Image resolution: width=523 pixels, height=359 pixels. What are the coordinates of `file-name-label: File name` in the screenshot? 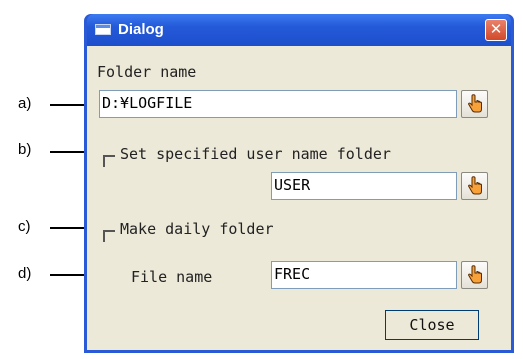 It's located at (172, 277).